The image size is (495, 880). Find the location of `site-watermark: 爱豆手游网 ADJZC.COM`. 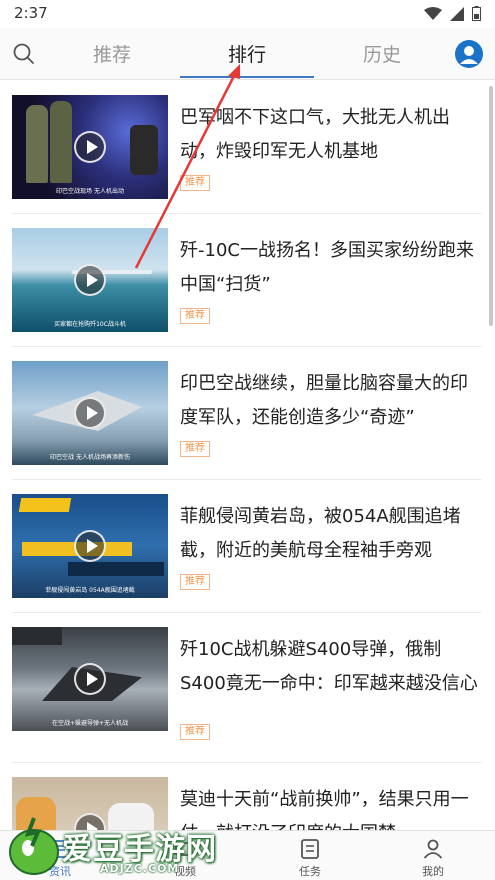

site-watermark: 爱豆手游网 ADJZC.COM is located at coordinates (125, 845).